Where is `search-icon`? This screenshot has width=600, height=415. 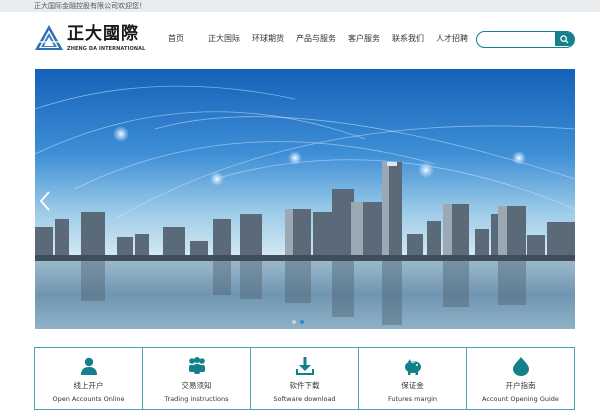
search-icon is located at coordinates (564, 39).